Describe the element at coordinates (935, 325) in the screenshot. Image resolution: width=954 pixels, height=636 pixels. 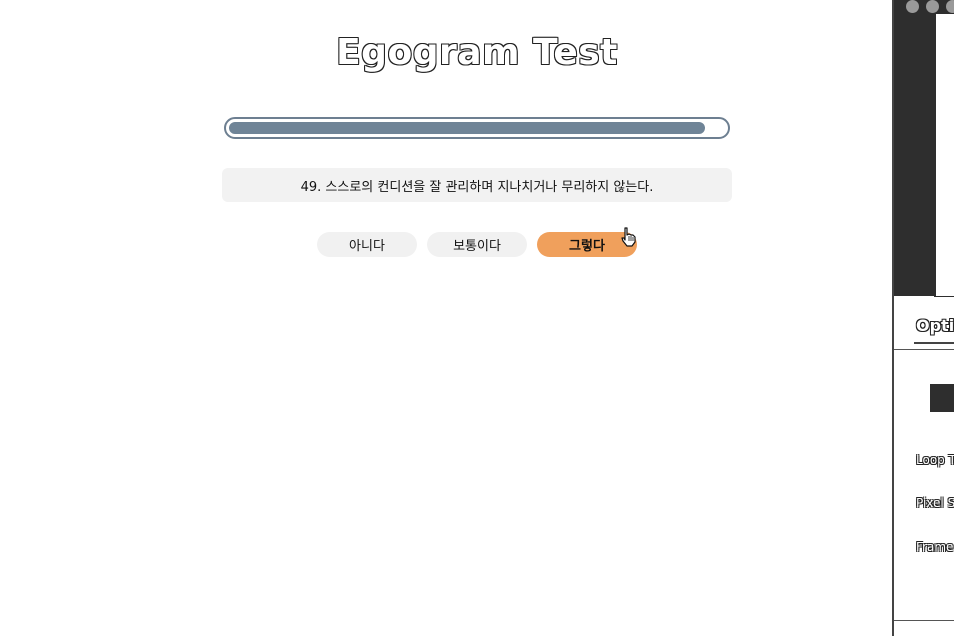
I see `tab-options: Optio` at that location.